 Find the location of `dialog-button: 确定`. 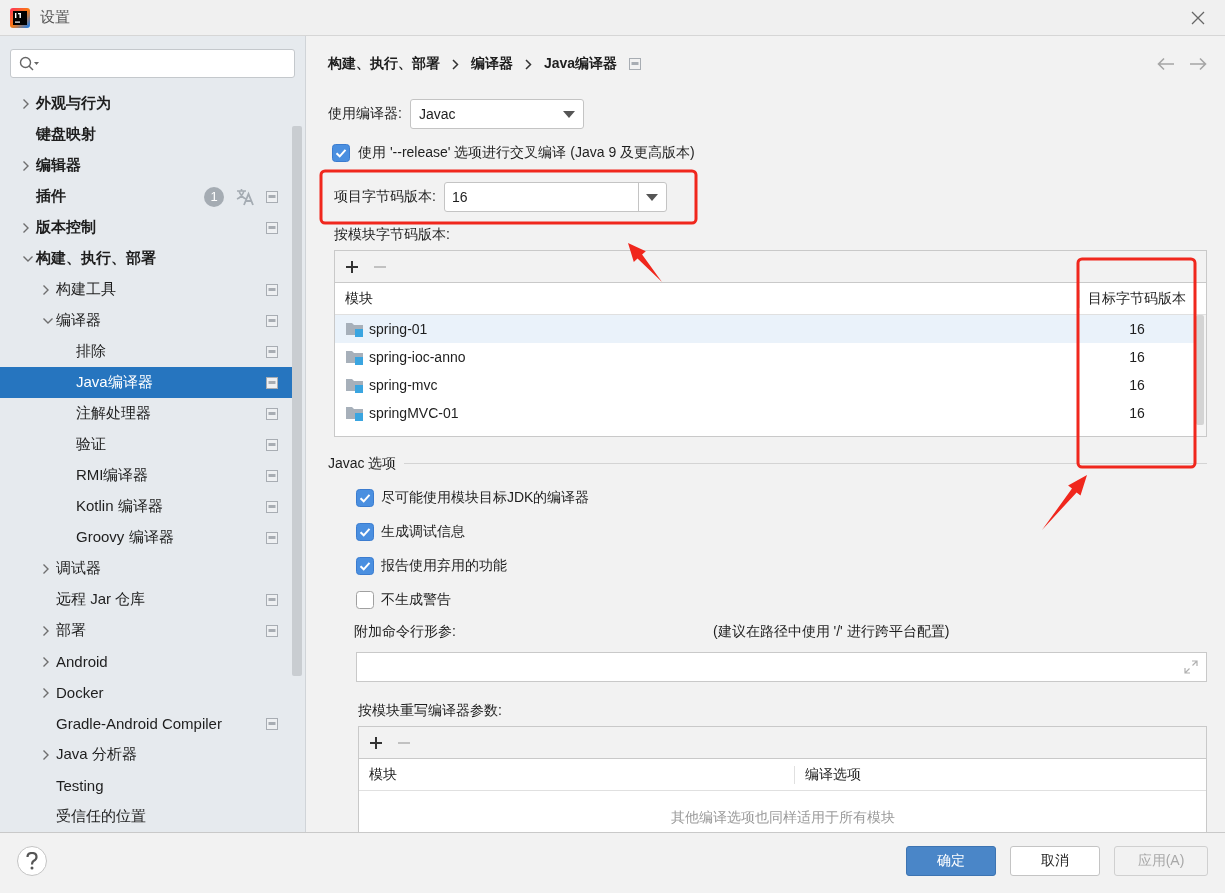

dialog-button: 确定 is located at coordinates (951, 861).